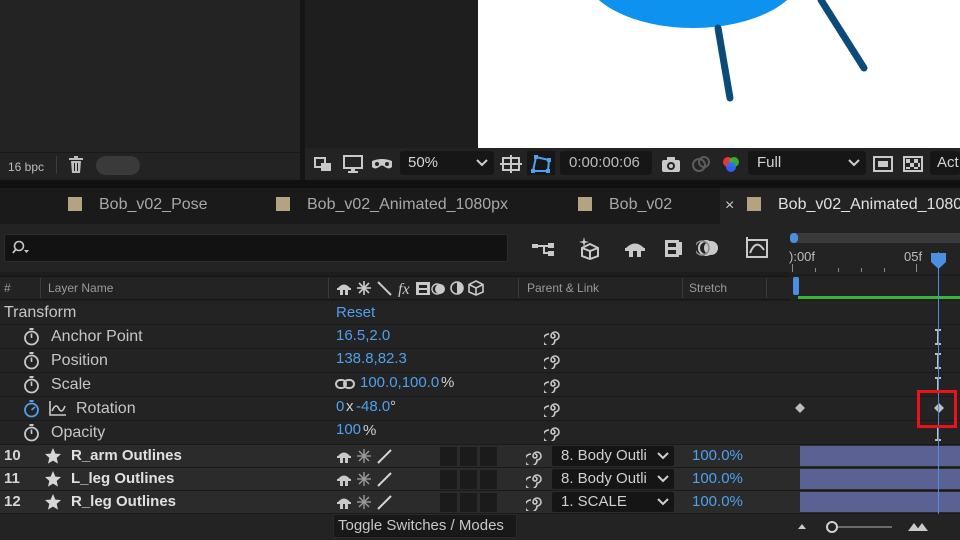  What do you see at coordinates (118, 165) in the screenshot?
I see `scroll-thumb` at bounding box center [118, 165].